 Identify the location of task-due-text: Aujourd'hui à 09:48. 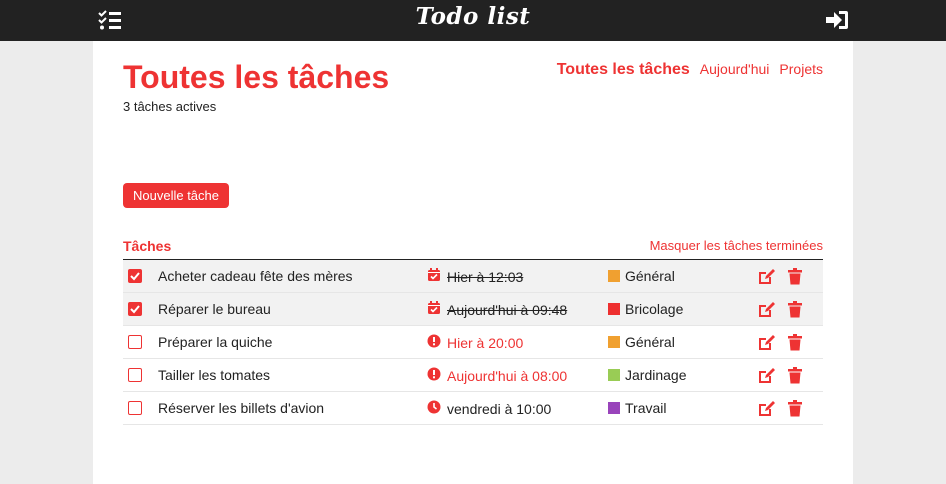
(507, 309).